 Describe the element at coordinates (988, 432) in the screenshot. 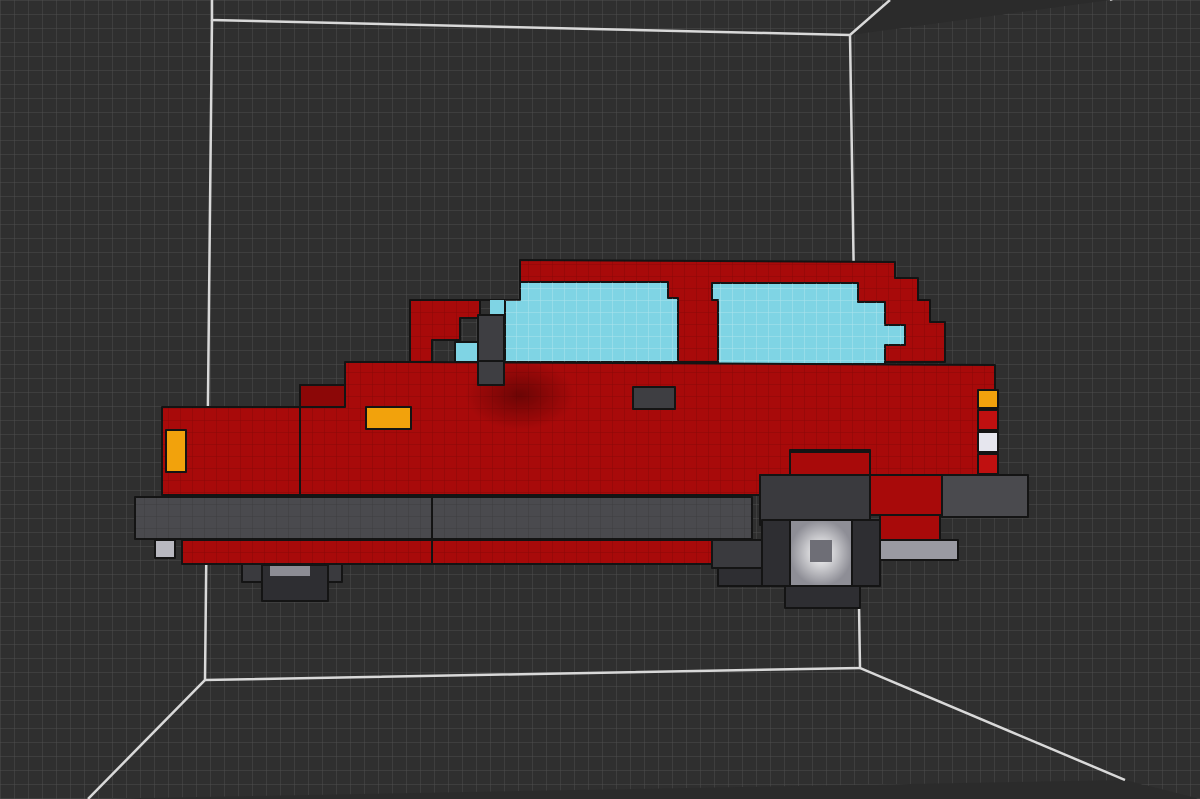

I see `rear-lights` at that location.